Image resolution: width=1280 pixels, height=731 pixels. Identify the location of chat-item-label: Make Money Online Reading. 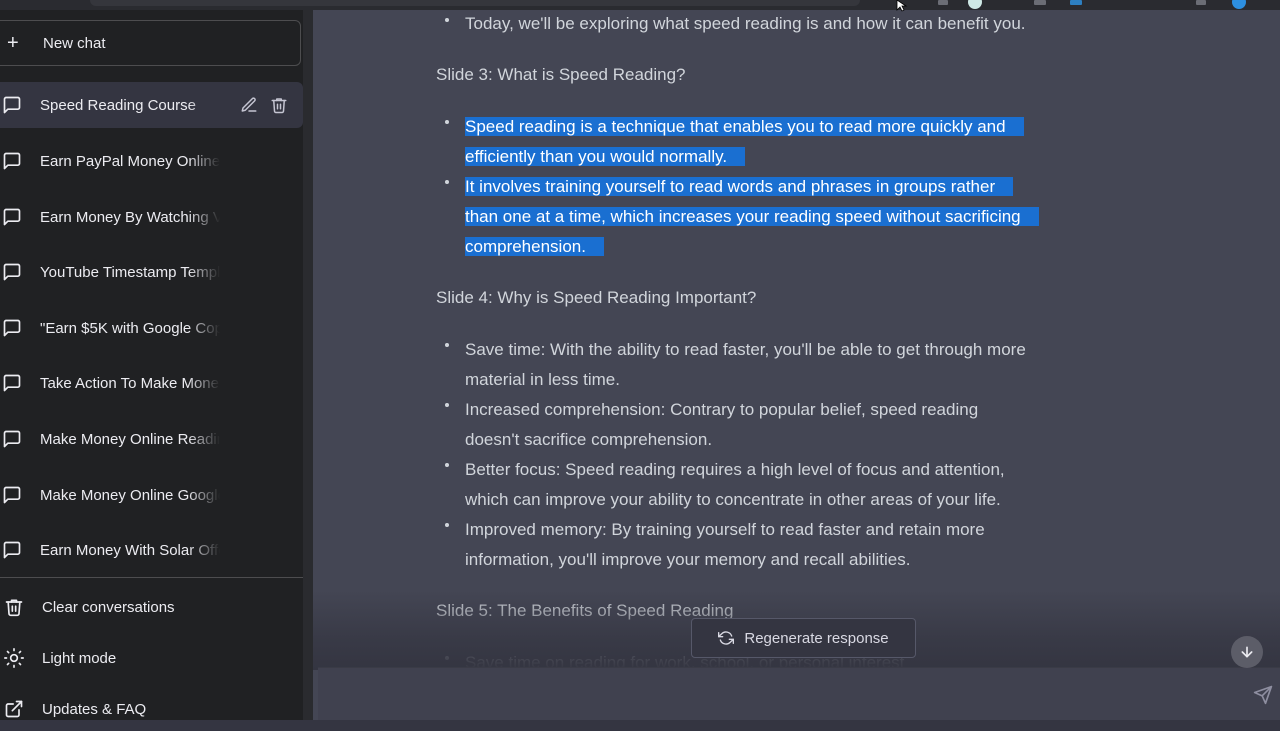
(130, 439).